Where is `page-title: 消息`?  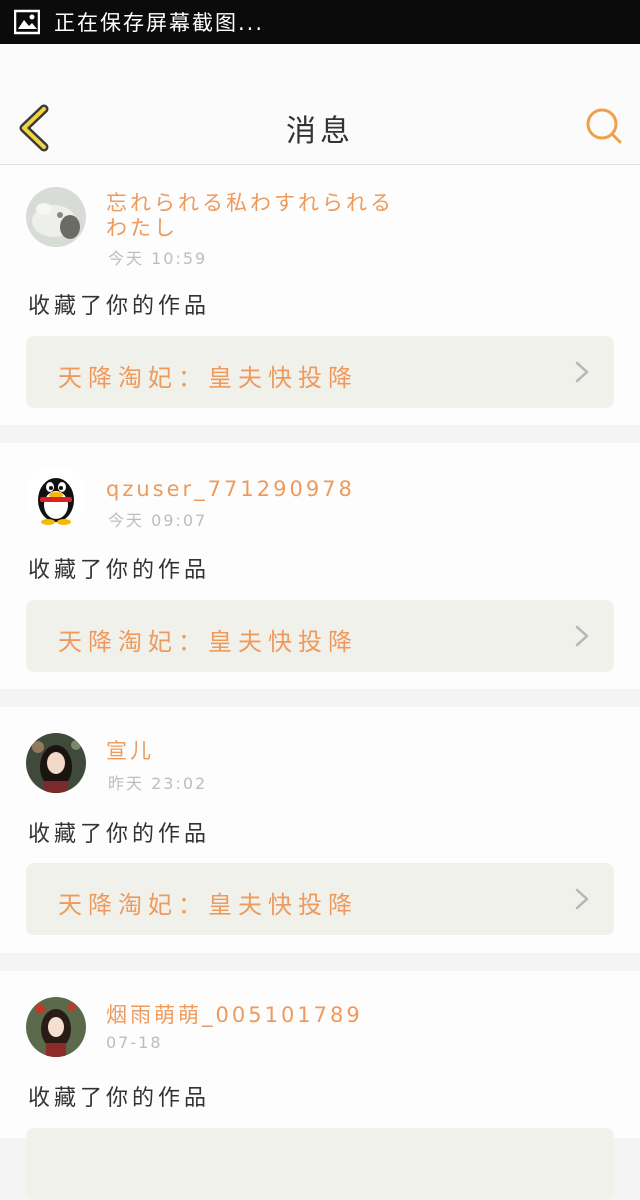
page-title: 消息 is located at coordinates (320, 131).